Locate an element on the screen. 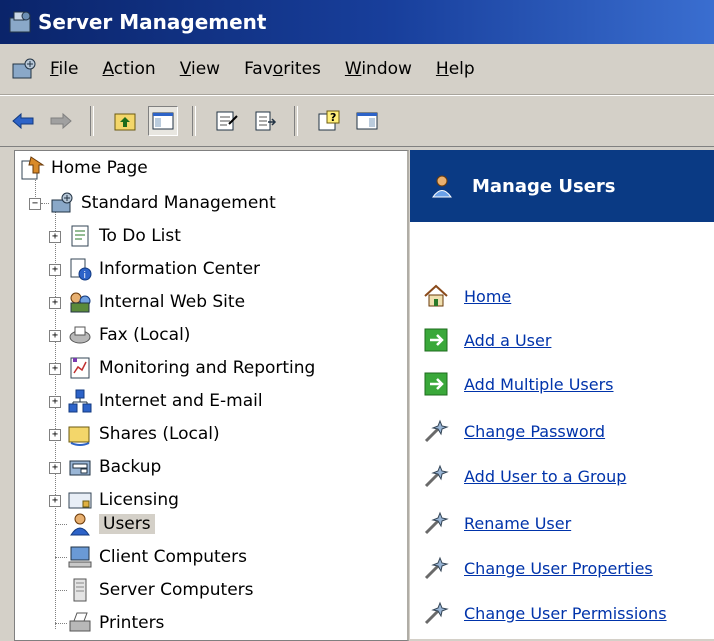 The height and width of the screenshot is (641, 714). up-one-level-button is located at coordinates (125, 121).